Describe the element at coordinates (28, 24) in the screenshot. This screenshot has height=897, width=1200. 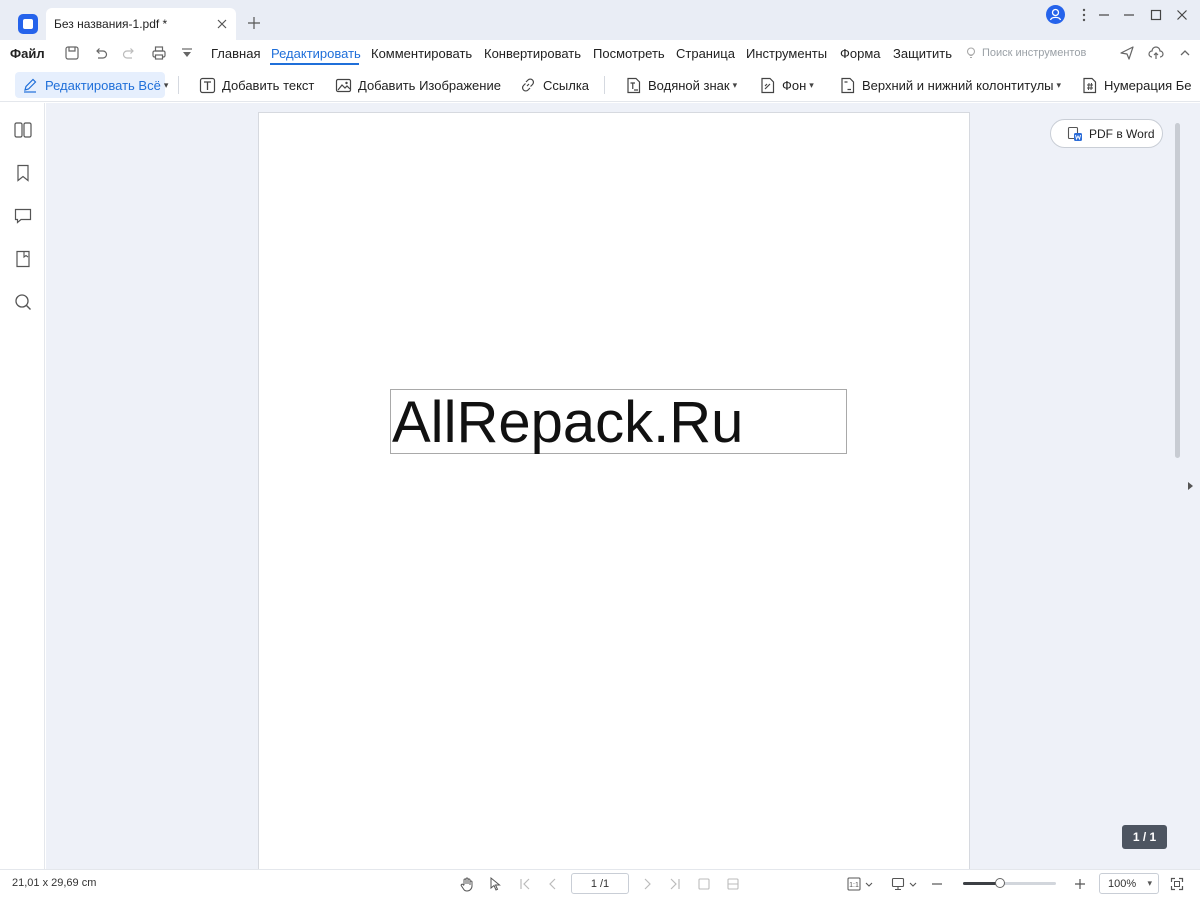
I see `app-logo-icon` at that location.